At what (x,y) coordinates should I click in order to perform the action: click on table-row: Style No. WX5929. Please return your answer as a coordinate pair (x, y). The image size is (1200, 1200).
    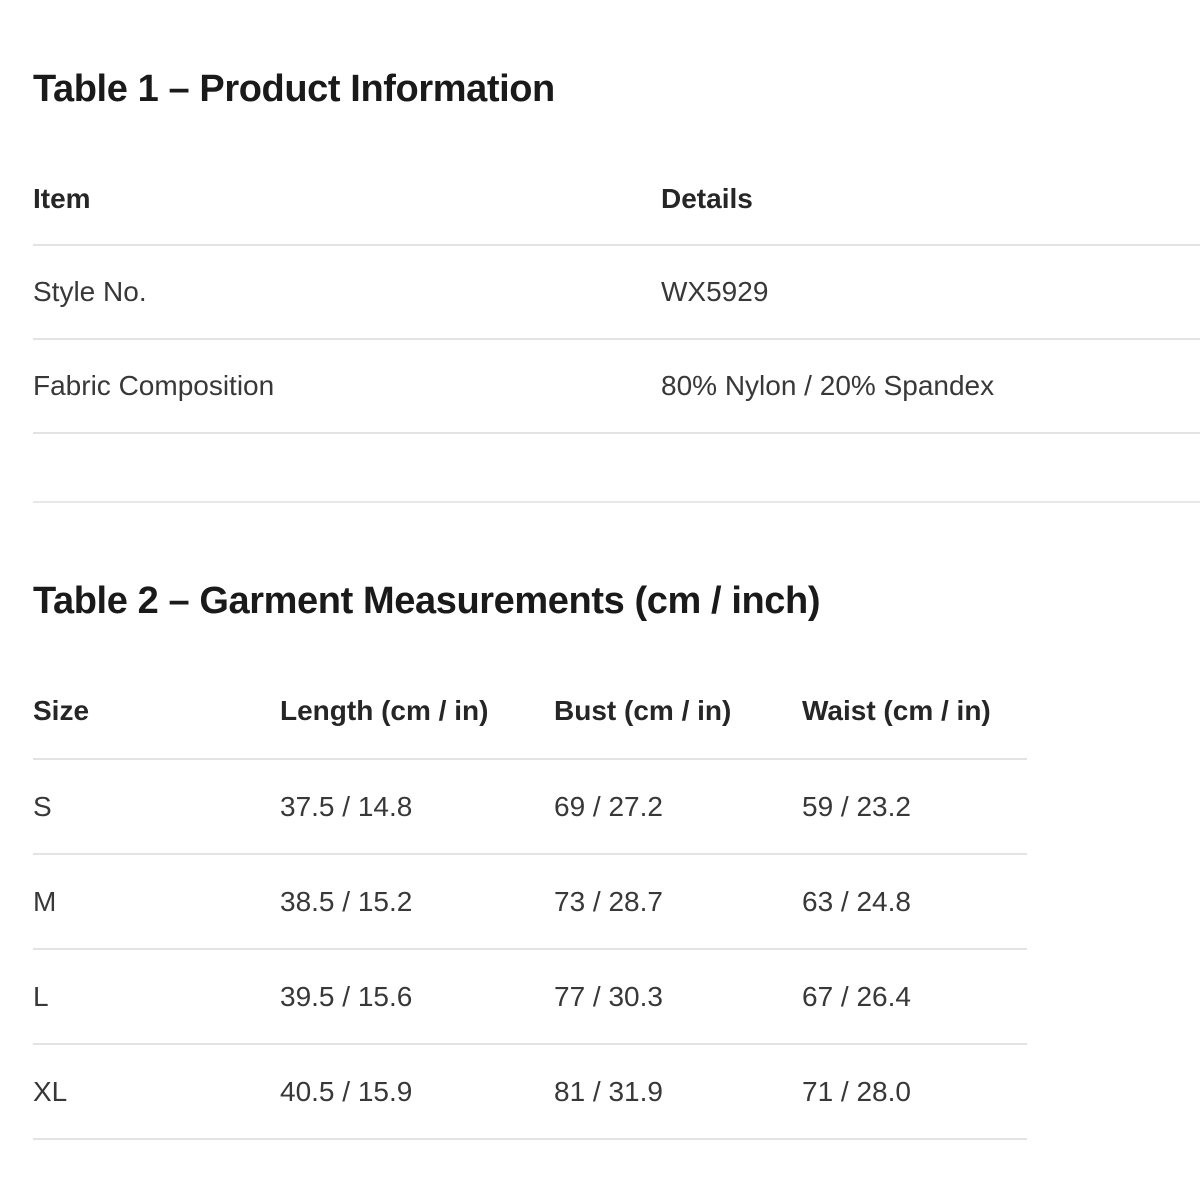
    Looking at the image, I should click on (616, 292).